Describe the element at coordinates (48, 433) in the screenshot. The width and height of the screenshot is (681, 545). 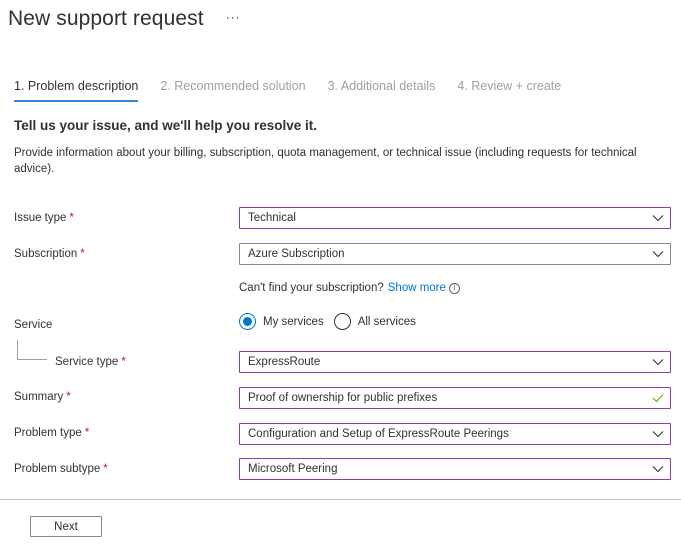
I see `problem-type-label-text: Problem type` at that location.